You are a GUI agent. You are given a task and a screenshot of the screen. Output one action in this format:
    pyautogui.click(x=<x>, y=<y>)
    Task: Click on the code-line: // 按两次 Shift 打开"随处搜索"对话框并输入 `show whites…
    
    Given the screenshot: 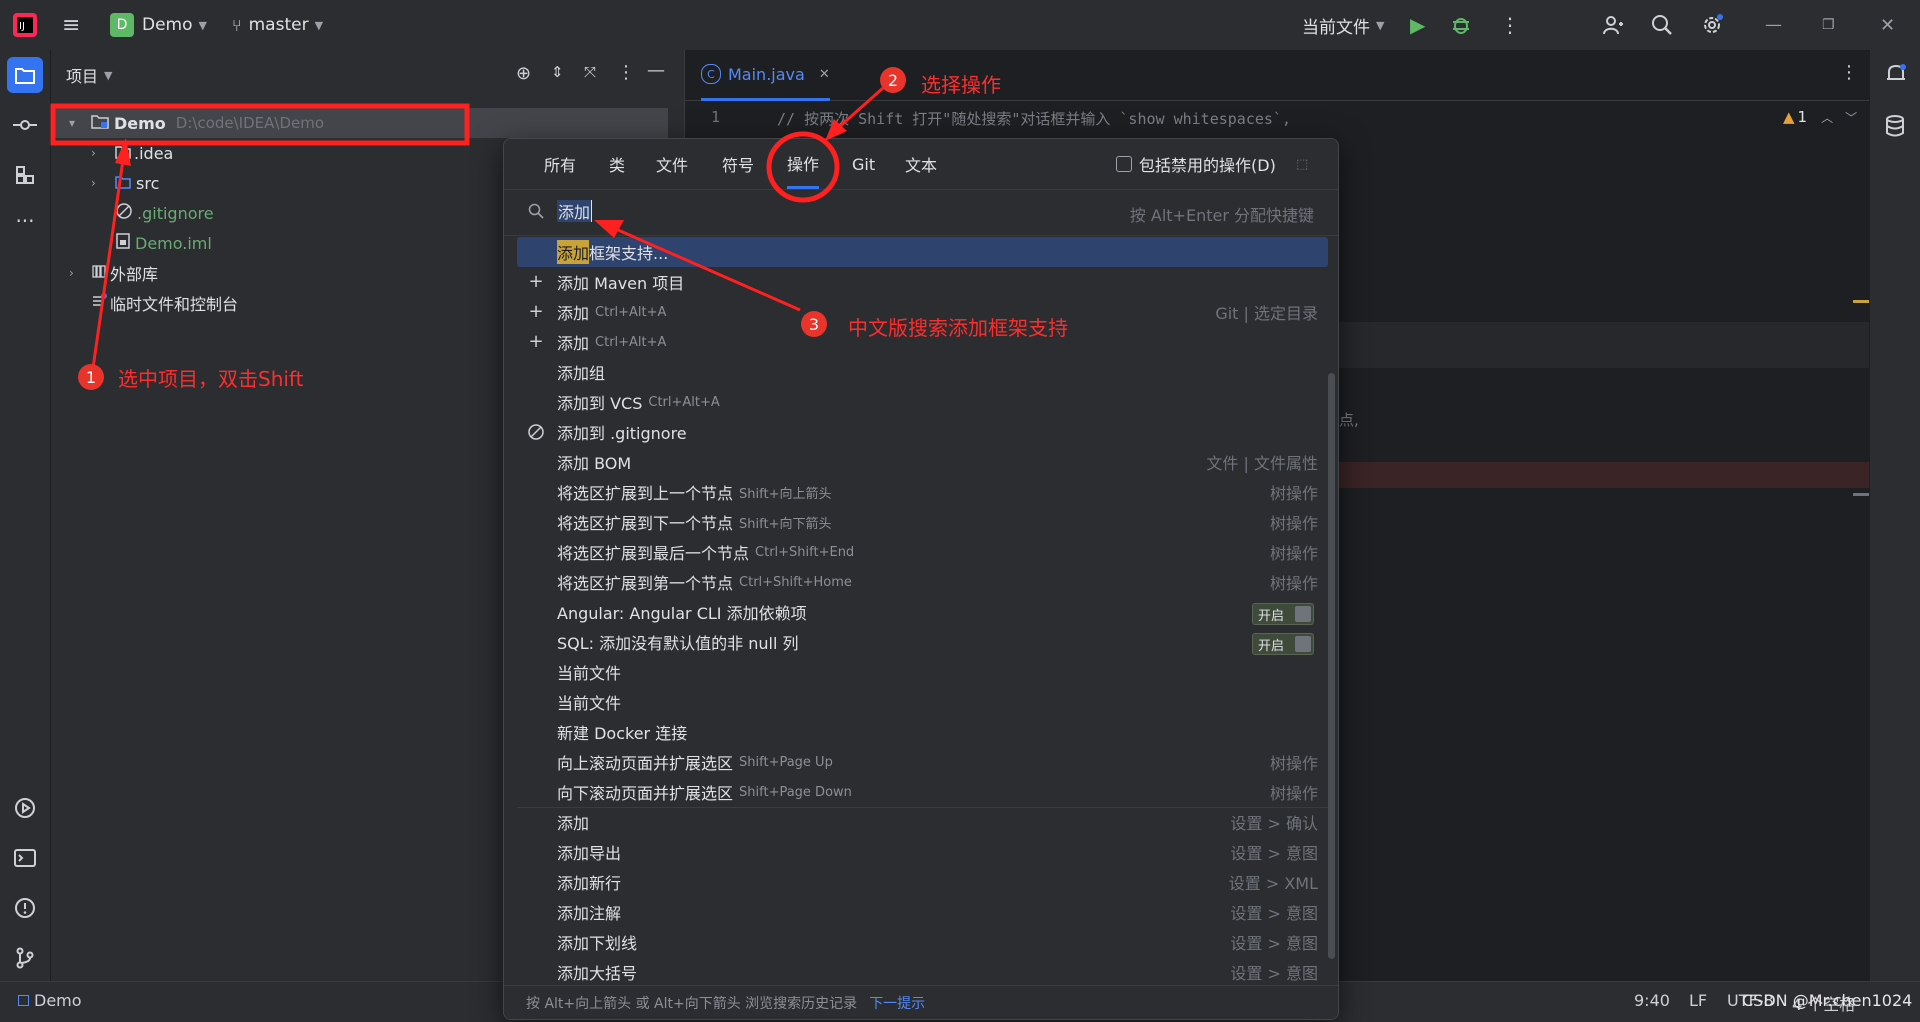 What is the action you would take?
    pyautogui.click(x=1034, y=118)
    